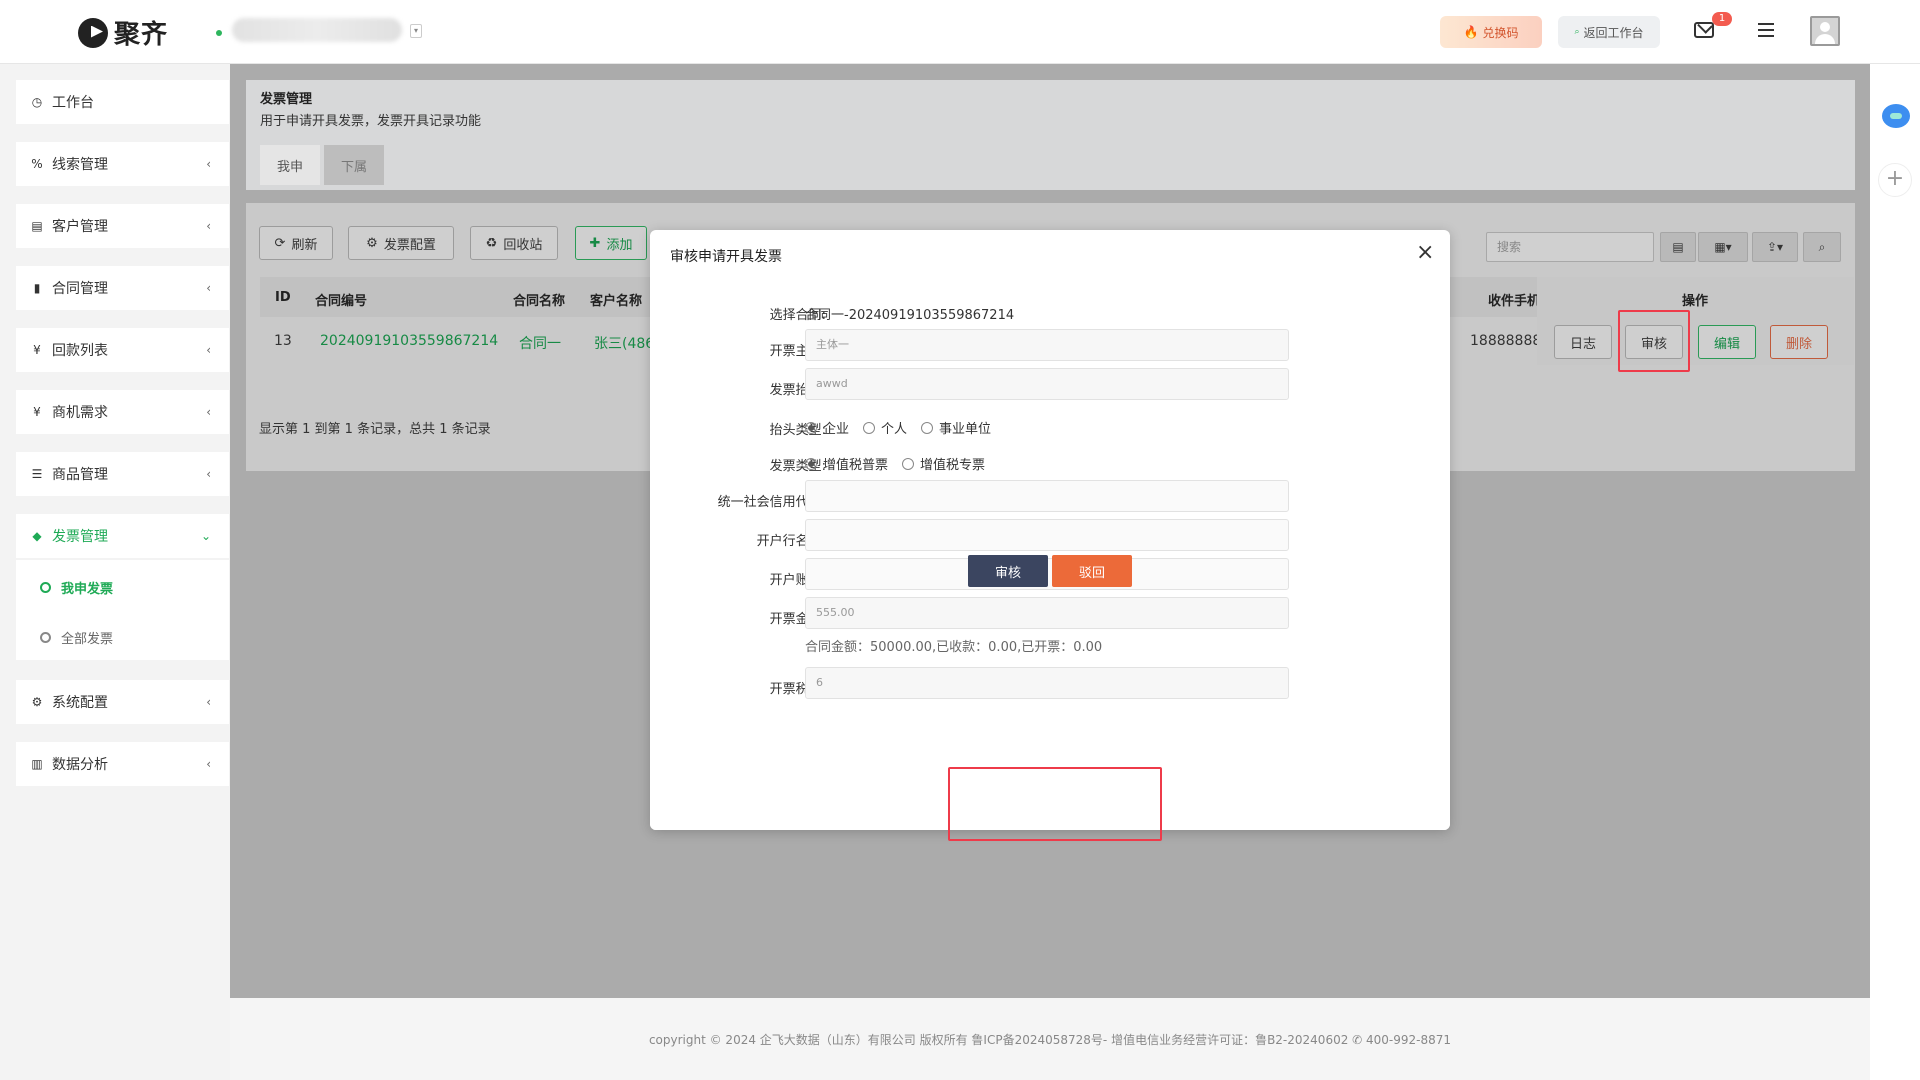 Image resolution: width=1920 pixels, height=1080 pixels. Describe the element at coordinates (122, 610) in the screenshot. I see `invoice-submenu: 我申发票 全部发票` at that location.